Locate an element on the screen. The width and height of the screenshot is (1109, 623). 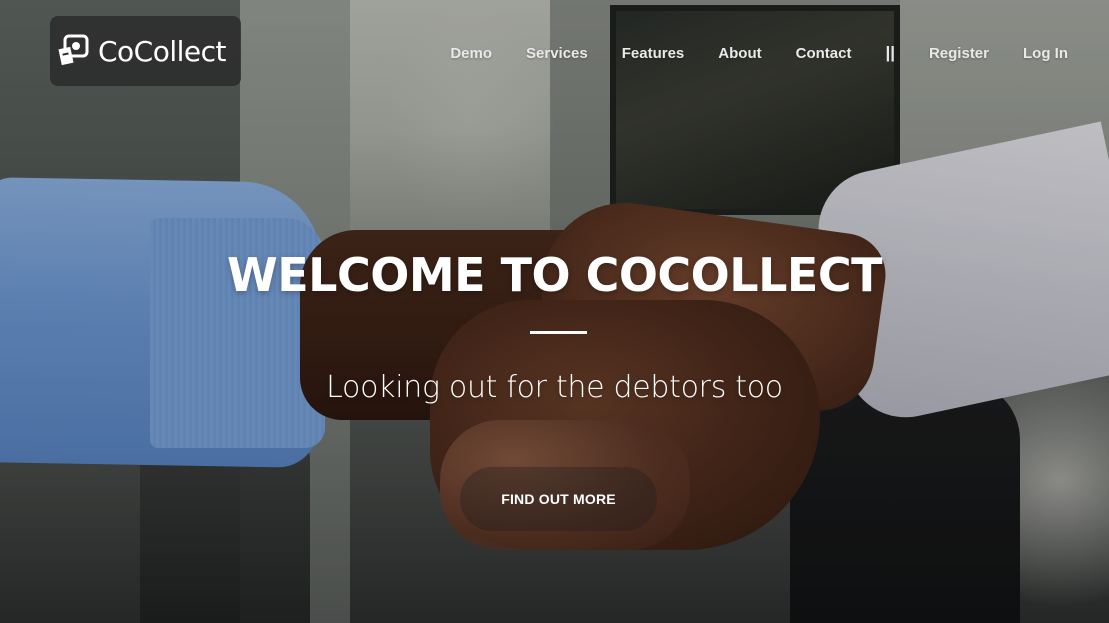
nav-contact: Contact is located at coordinates (824, 53).